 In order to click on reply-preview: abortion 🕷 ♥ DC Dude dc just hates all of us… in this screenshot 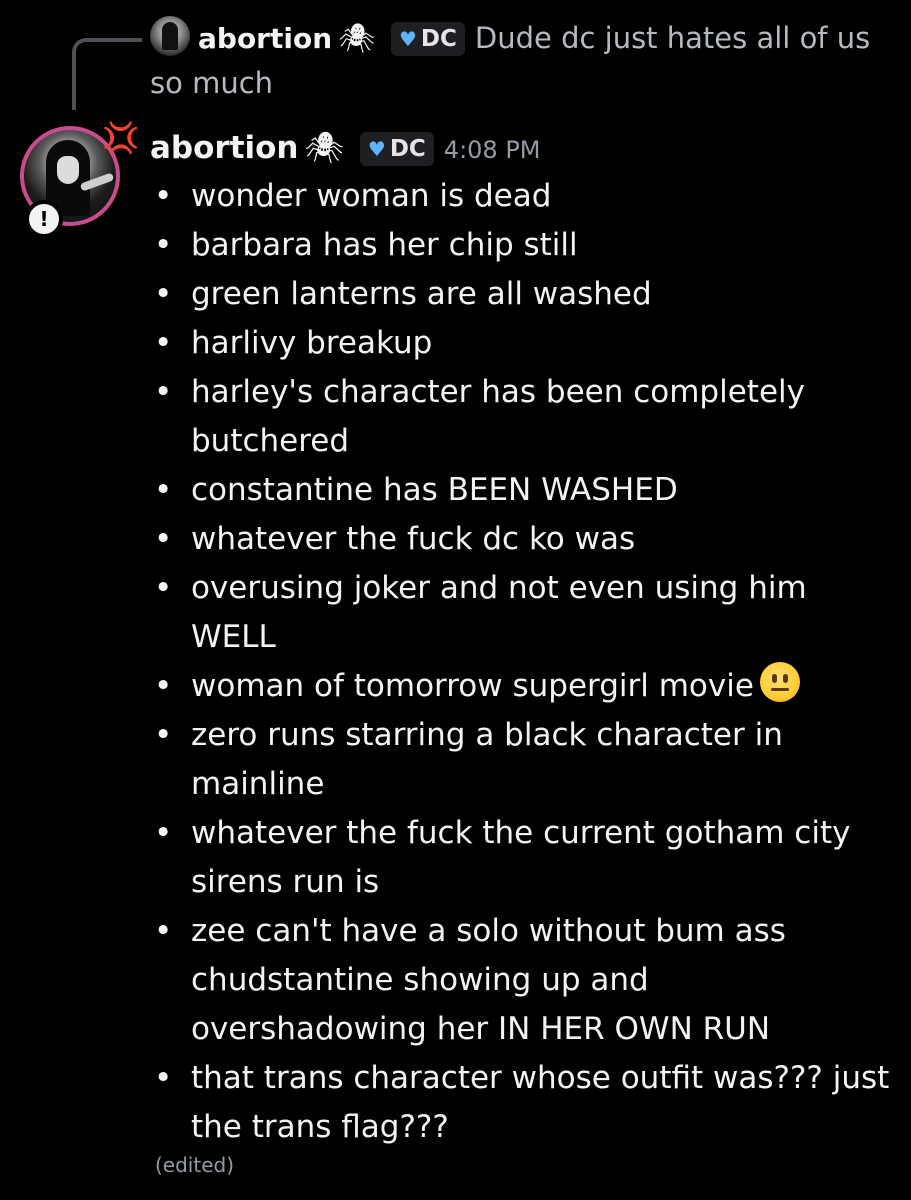, I will do `click(522, 60)`.